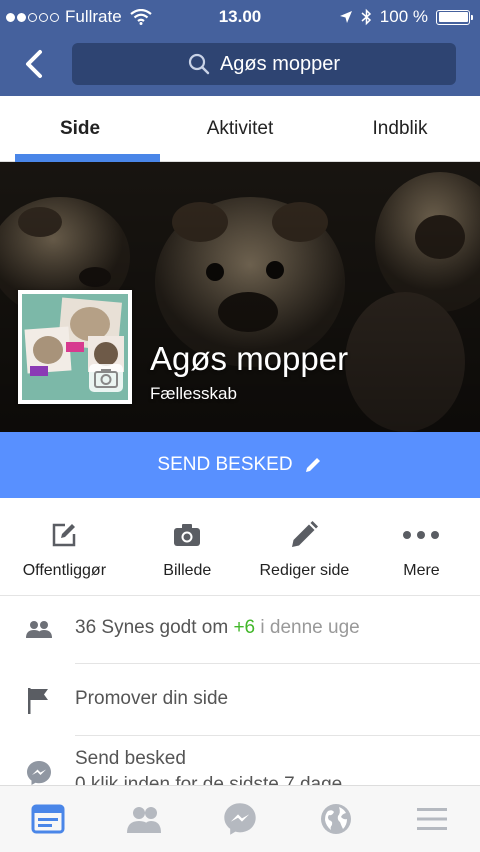 This screenshot has height=852, width=480. What do you see at coordinates (199, 64) in the screenshot?
I see `search-icon` at bounding box center [199, 64].